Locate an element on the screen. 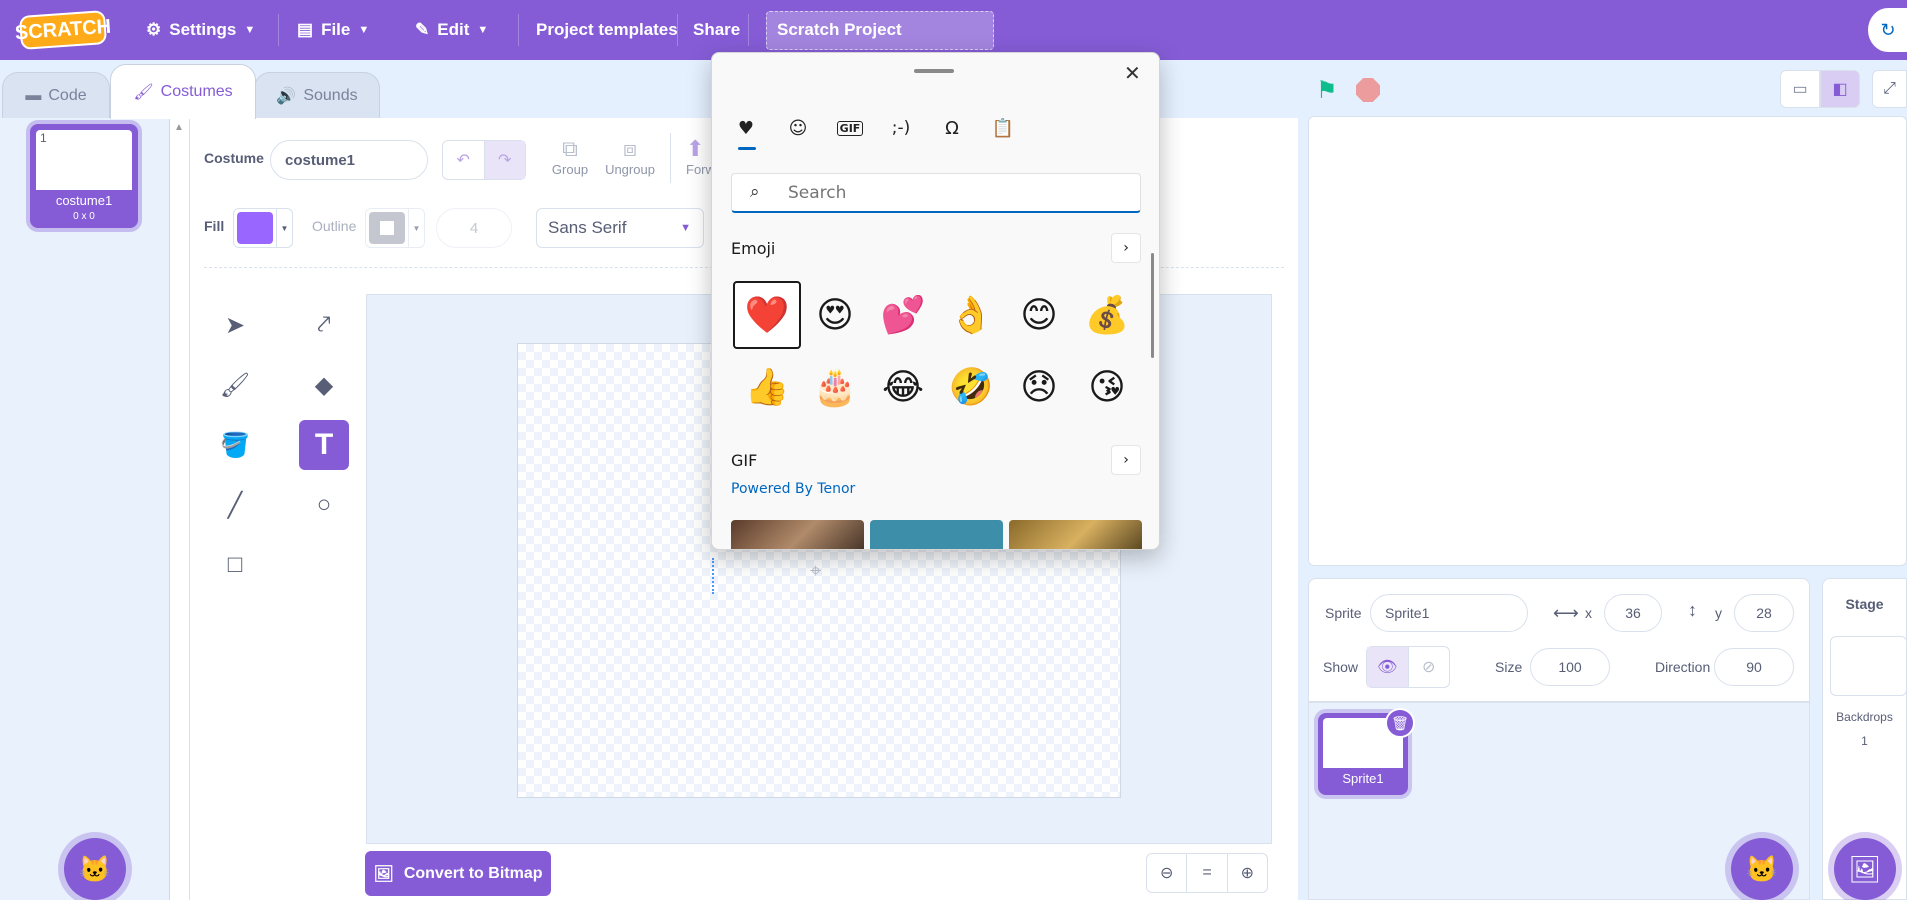 The height and width of the screenshot is (900, 1907). fullscreen-button: ⤢ is located at coordinates (1889, 89).